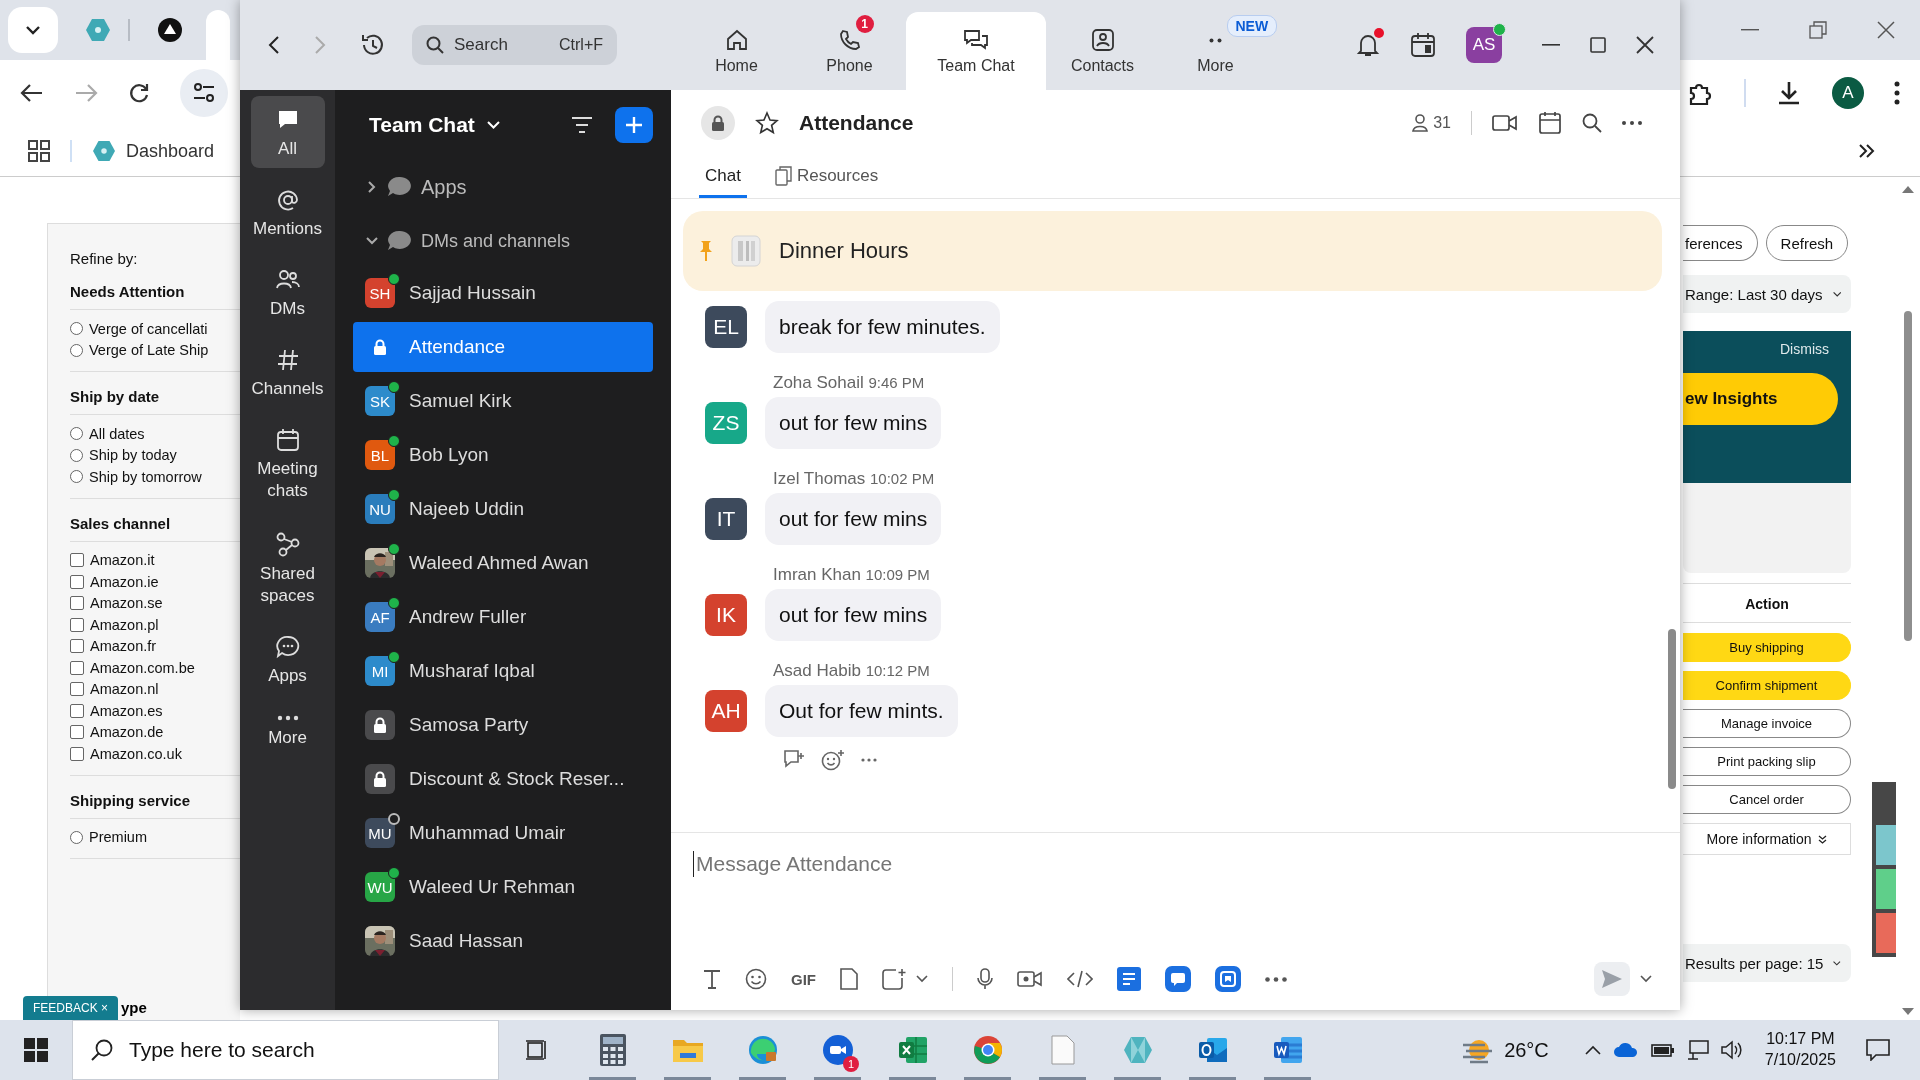  What do you see at coordinates (1505, 123) in the screenshot?
I see `video-icon` at bounding box center [1505, 123].